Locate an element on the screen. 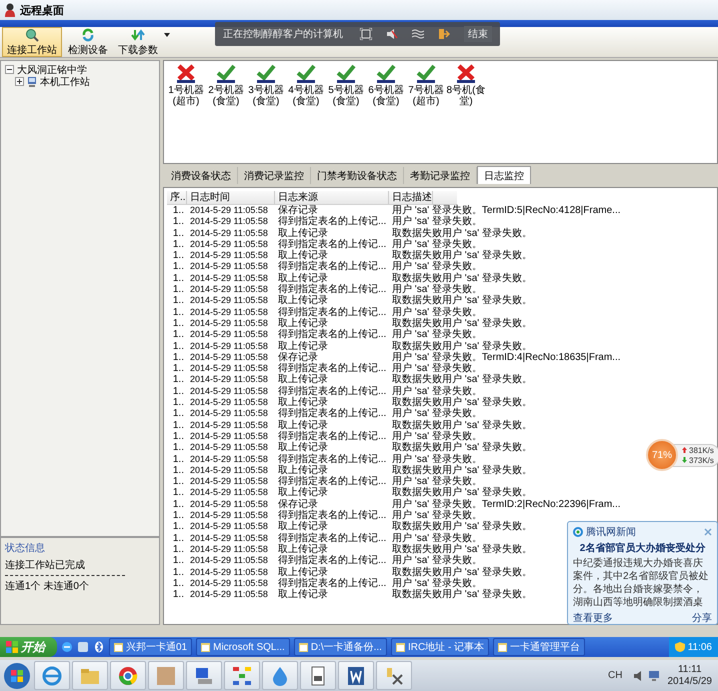  taskbar-button: 一卡通管理平台 is located at coordinates (539, 647).